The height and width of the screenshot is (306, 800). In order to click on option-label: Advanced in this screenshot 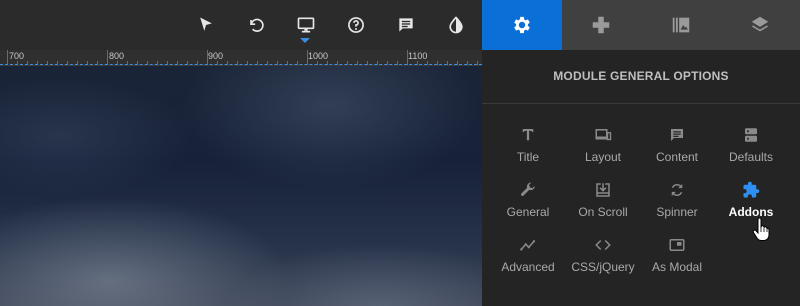, I will do `click(528, 267)`.